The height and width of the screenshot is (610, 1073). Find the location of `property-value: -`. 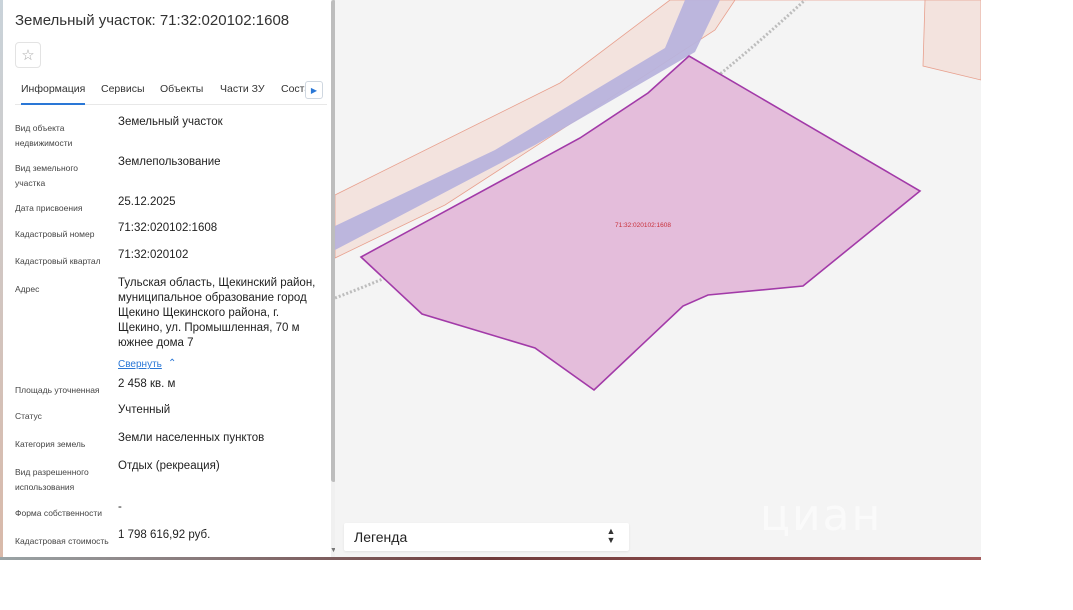

property-value: - is located at coordinates (120, 507).